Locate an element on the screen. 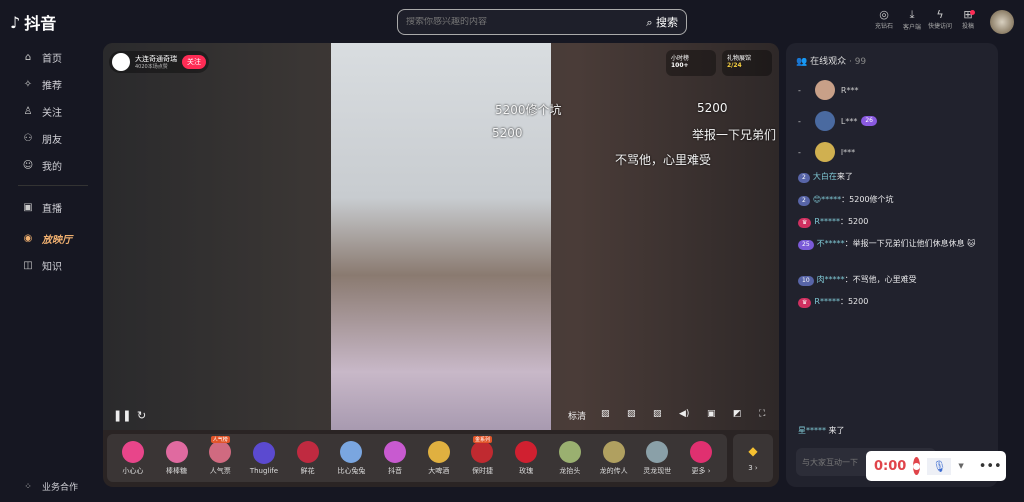 The image size is (1024, 502). viewer-row: - R*** is located at coordinates (828, 90).